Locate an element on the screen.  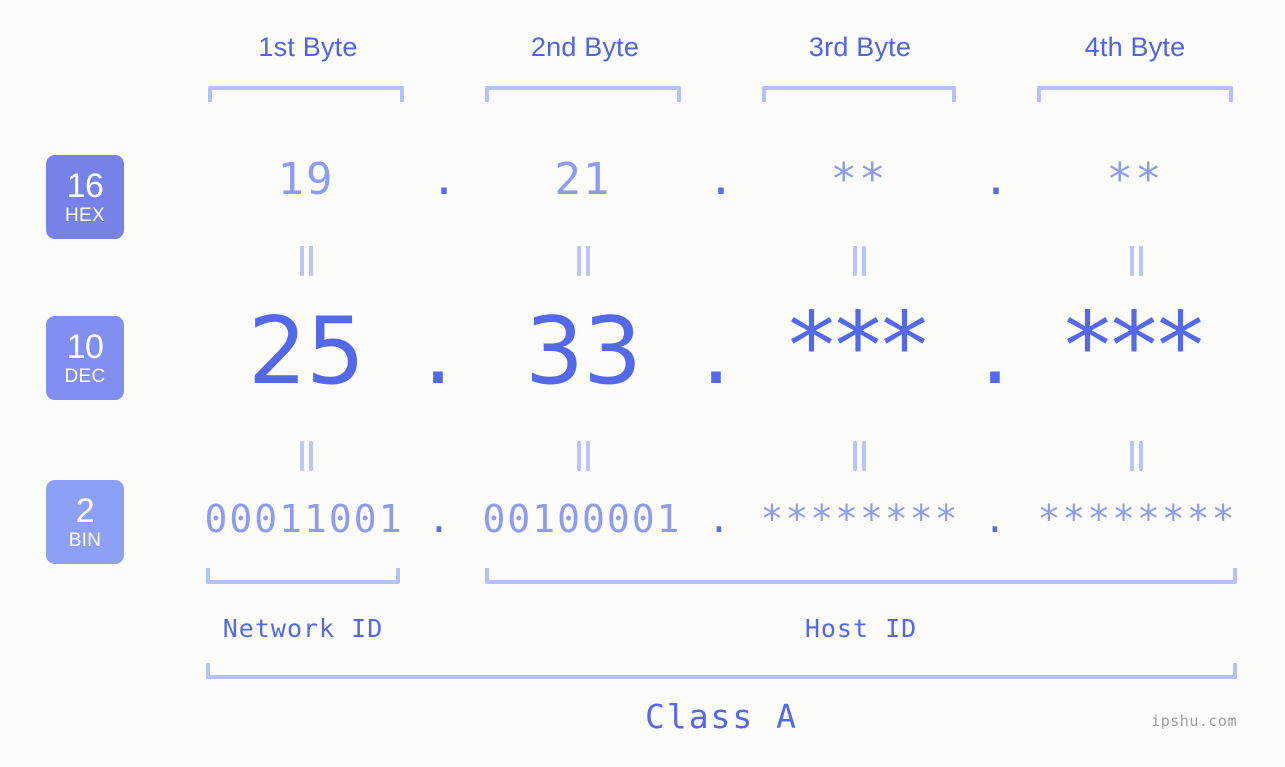
watermark: ipshu.com is located at coordinates (1194, 721).